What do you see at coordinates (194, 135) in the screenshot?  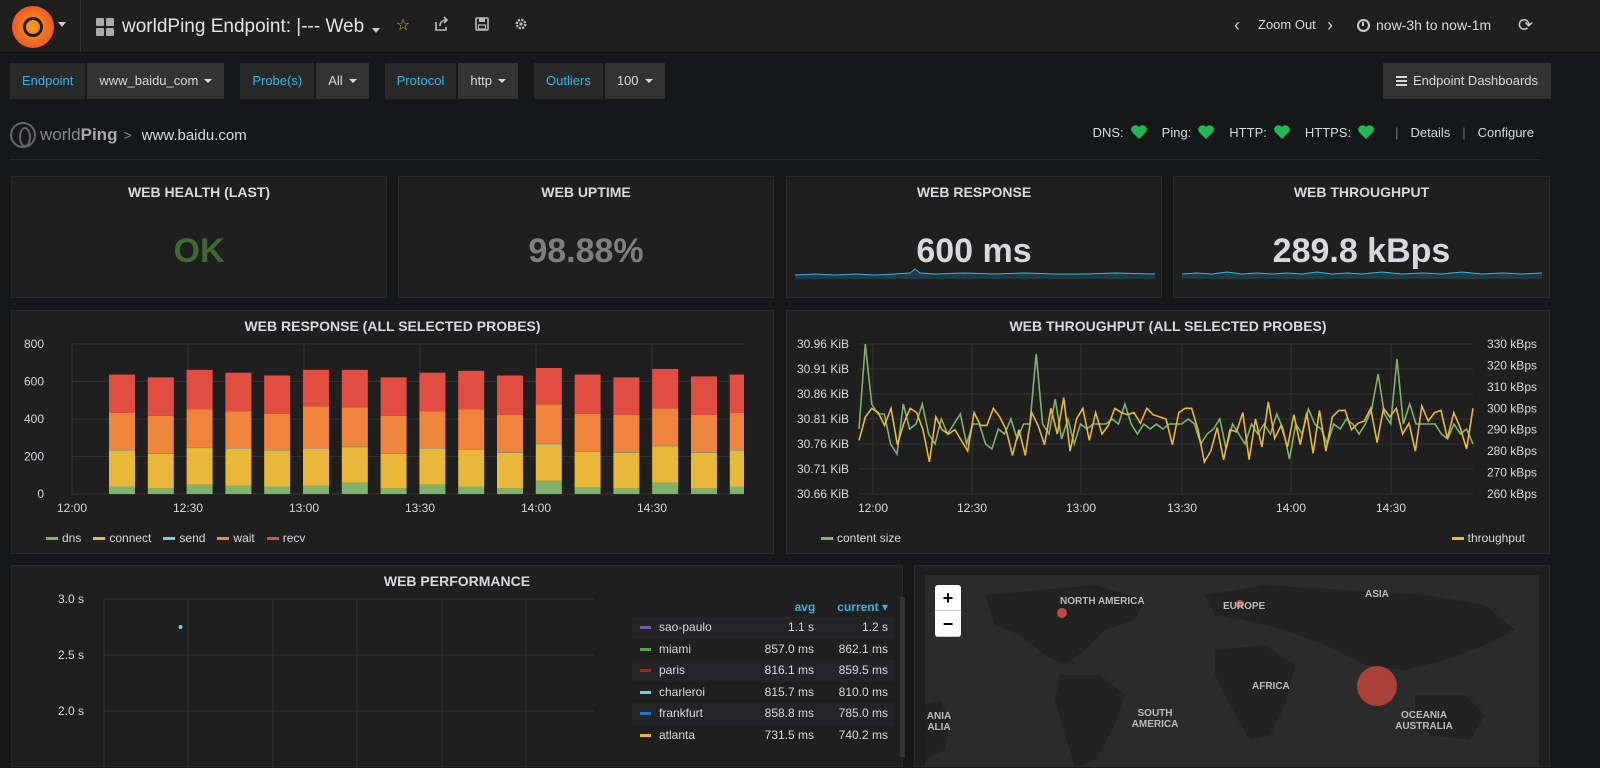 I see `endpoint-host: www.baidu.com` at bounding box center [194, 135].